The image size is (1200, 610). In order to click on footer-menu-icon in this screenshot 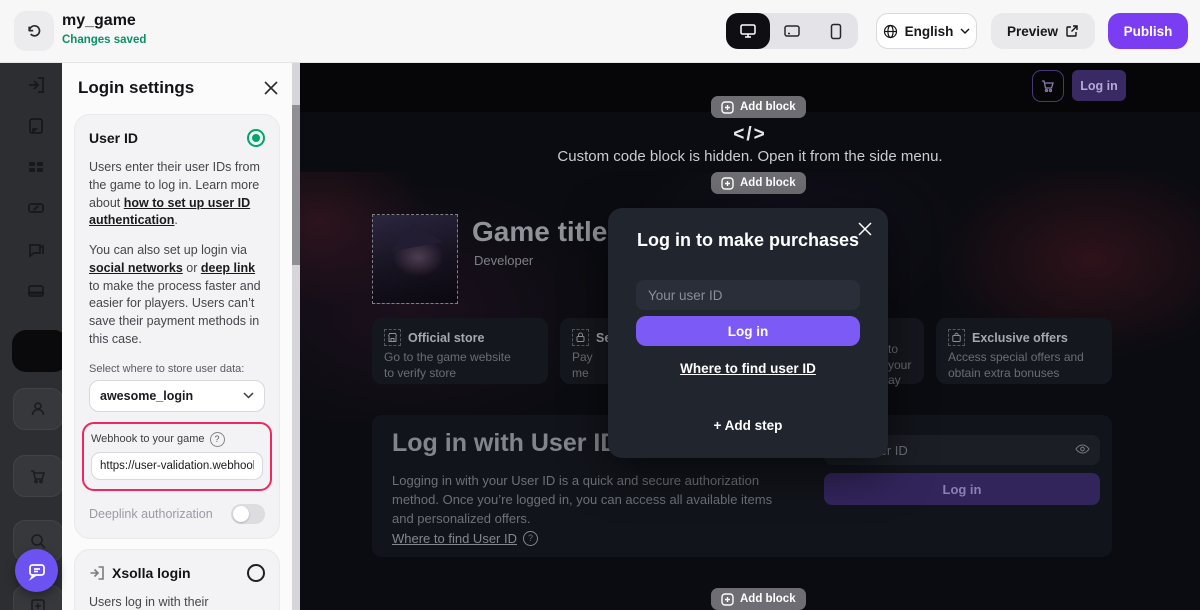, I will do `click(36, 291)`.